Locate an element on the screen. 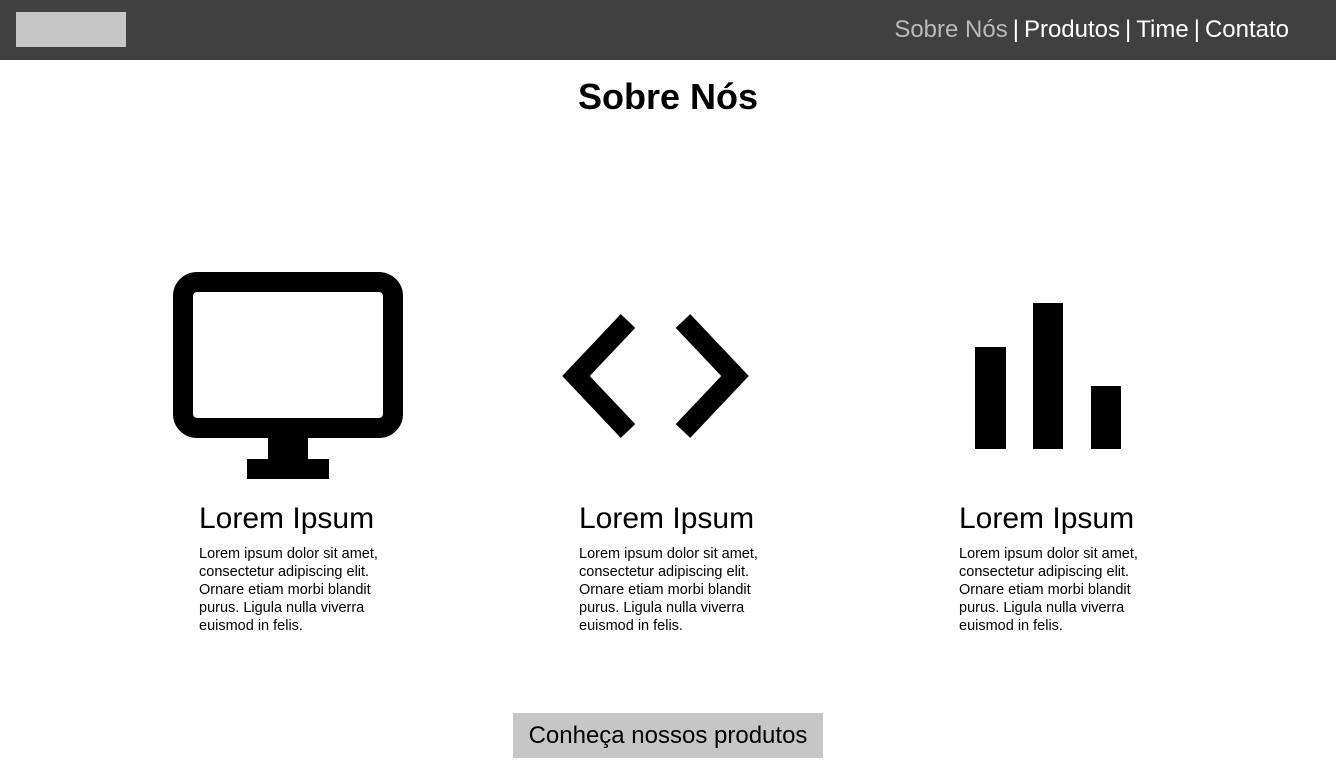 Image resolution: width=1336 pixels, height=766 pixels. code-icon is located at coordinates (674, 375).